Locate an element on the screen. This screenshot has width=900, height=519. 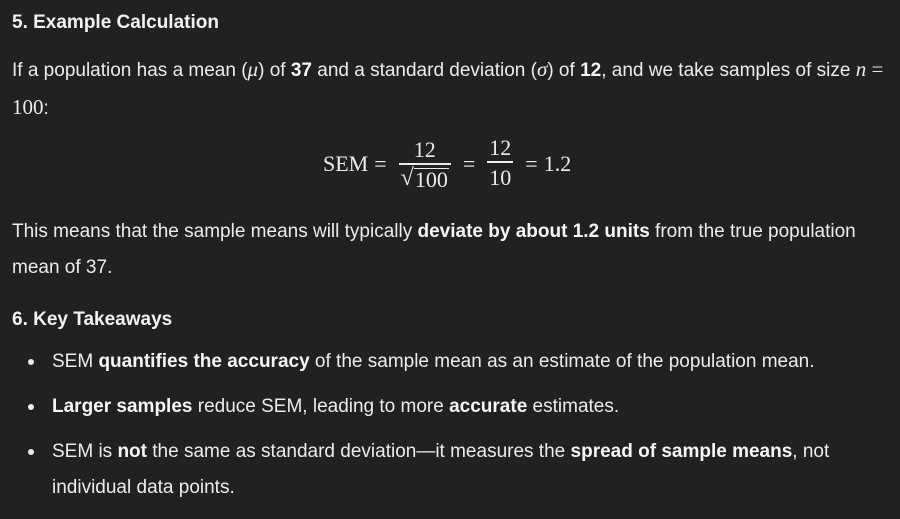
intro-text-1: If a population has a mean ( is located at coordinates (130, 70).